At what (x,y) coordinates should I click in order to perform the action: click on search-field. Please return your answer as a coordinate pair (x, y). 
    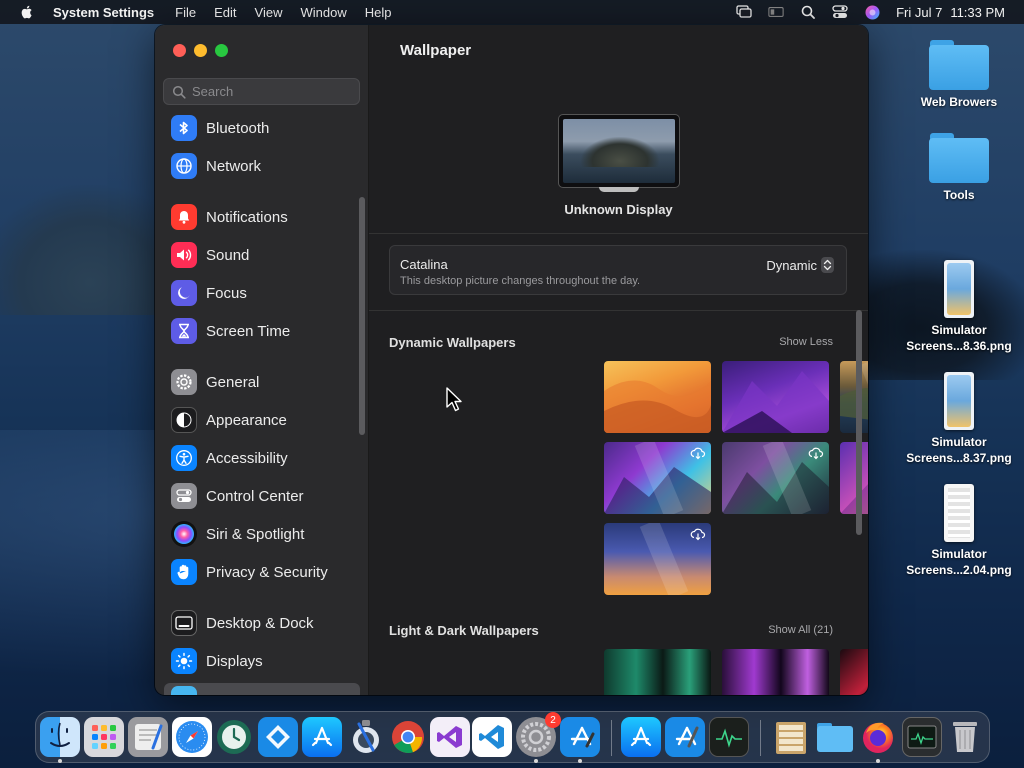
    Looking at the image, I should click on (261, 91).